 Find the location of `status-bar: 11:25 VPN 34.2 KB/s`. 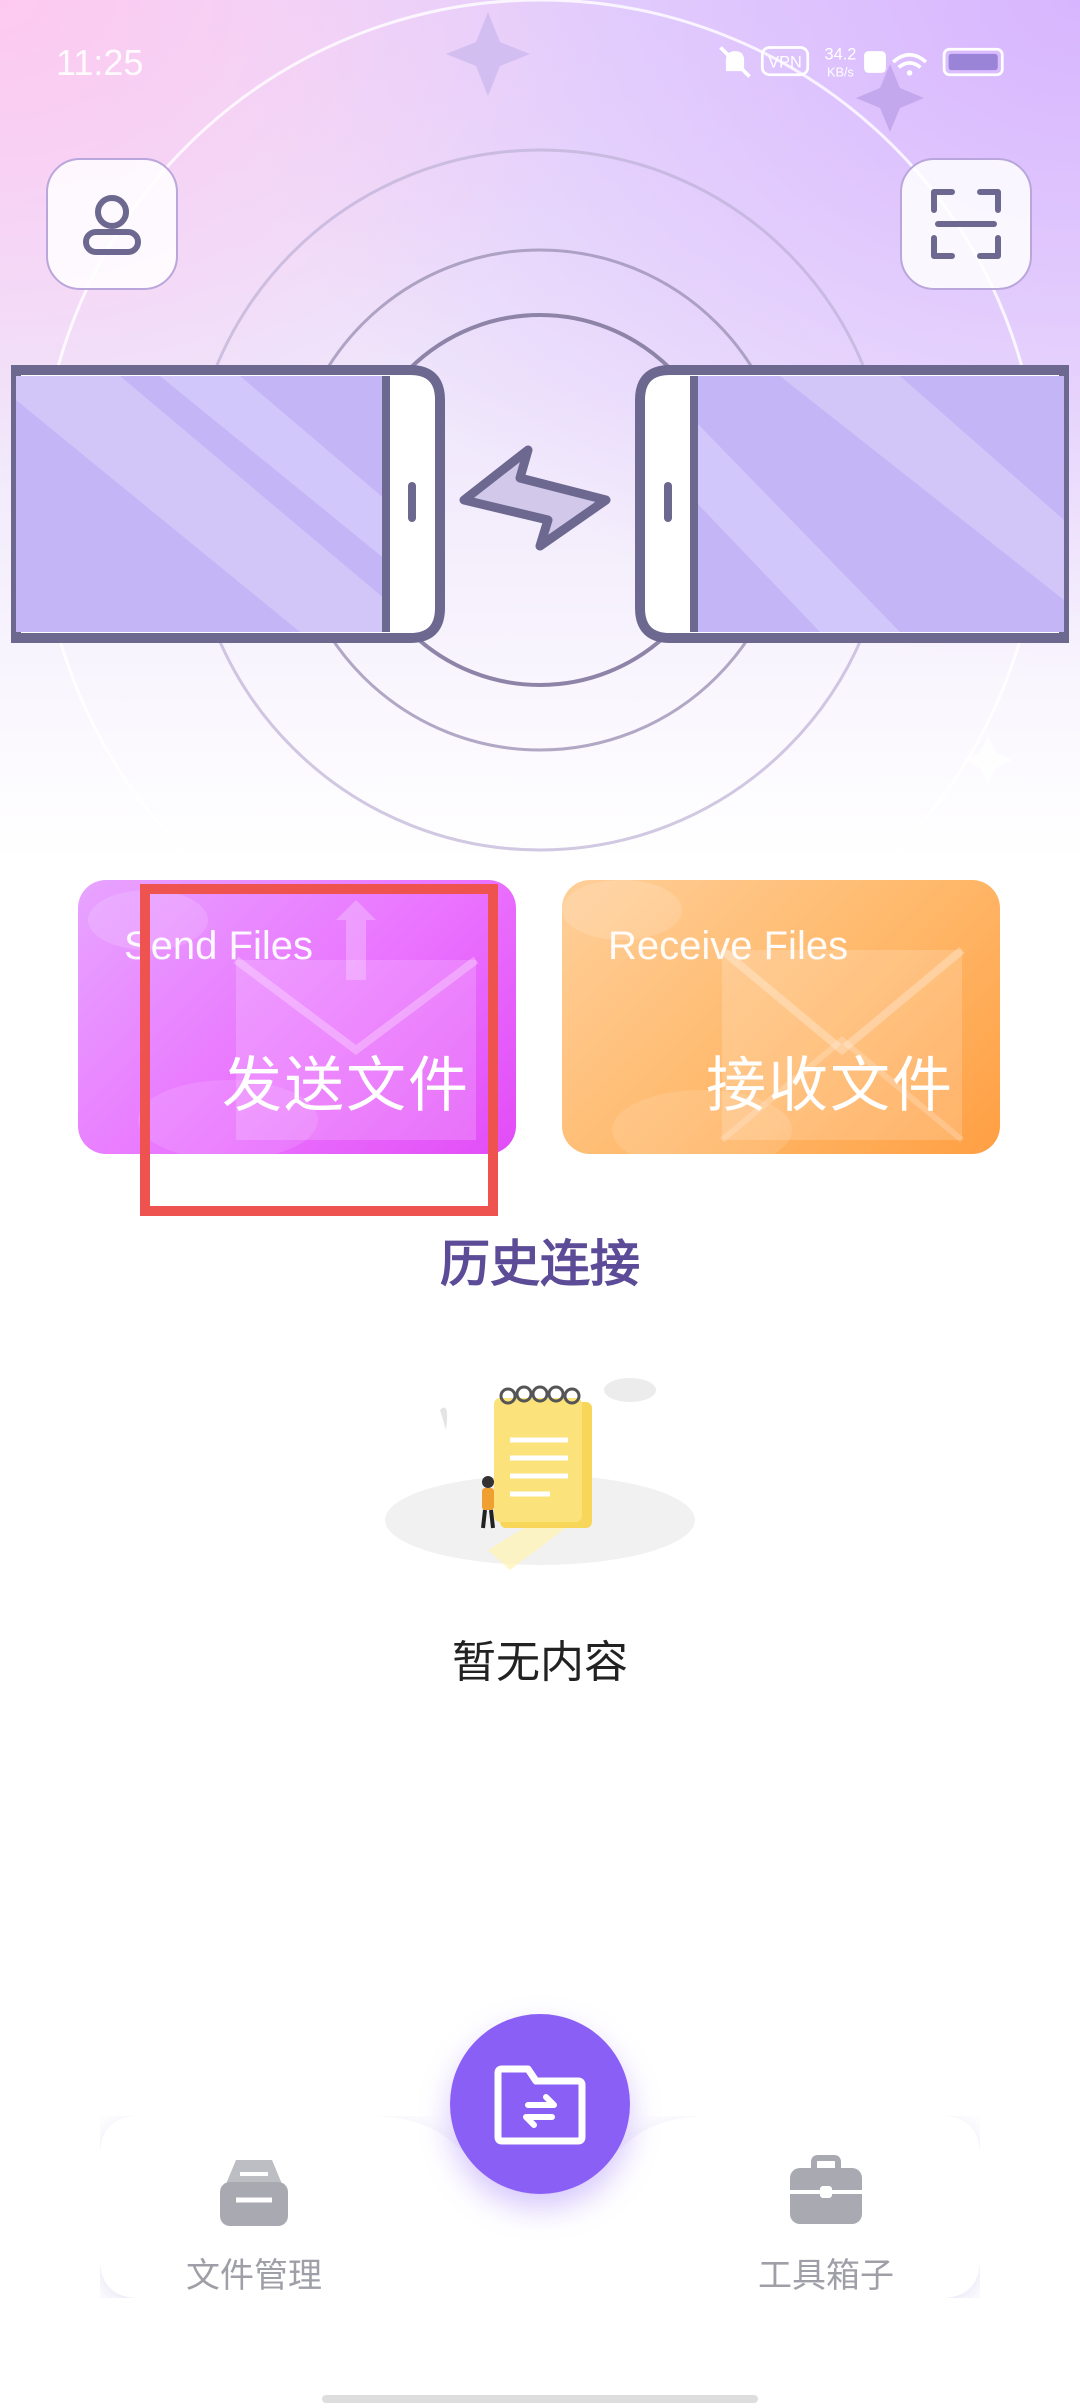

status-bar: 11:25 VPN 34.2 KB/s is located at coordinates (540, 65).